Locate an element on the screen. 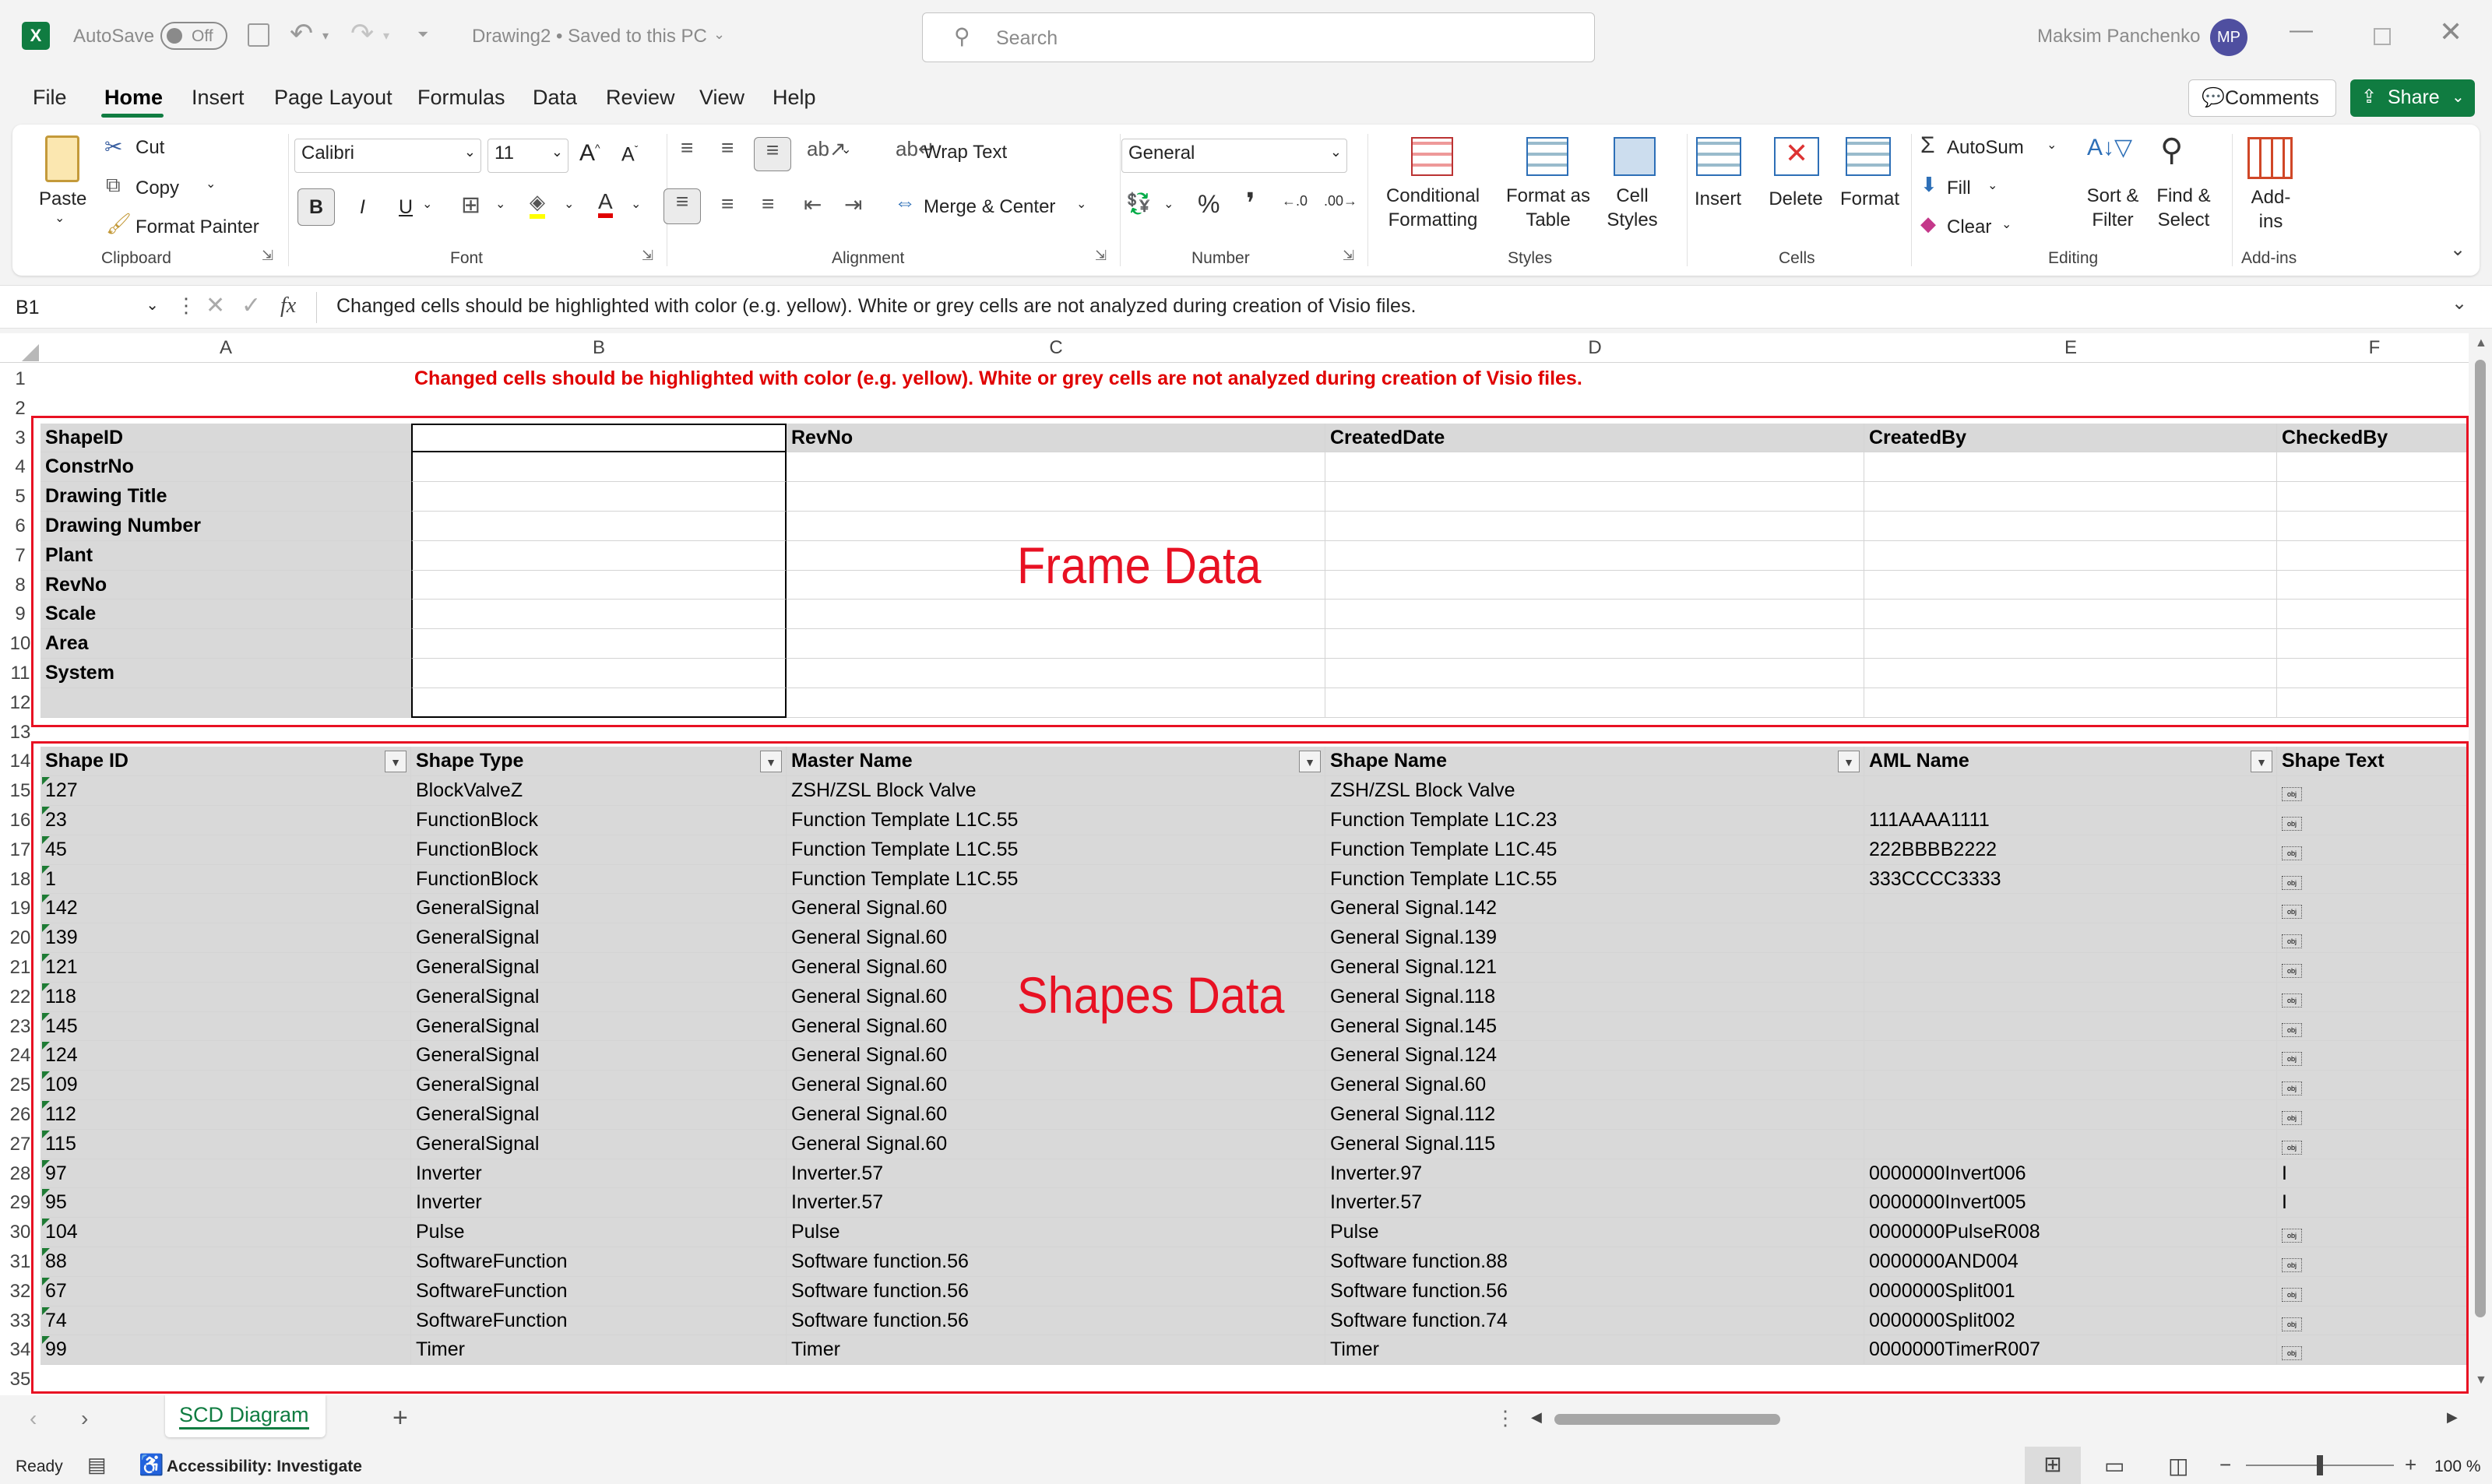 This screenshot has height=1484, width=2492. menu-page-layout: Page Layout is located at coordinates (333, 98).